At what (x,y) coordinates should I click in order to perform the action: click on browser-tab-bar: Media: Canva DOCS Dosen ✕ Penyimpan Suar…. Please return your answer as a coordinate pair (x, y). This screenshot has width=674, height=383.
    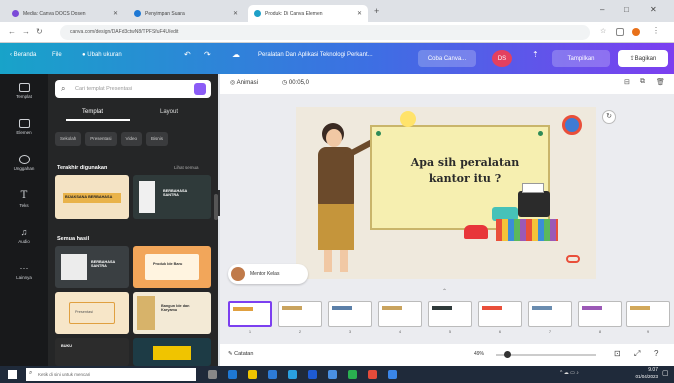
    Looking at the image, I should click on (337, 11).